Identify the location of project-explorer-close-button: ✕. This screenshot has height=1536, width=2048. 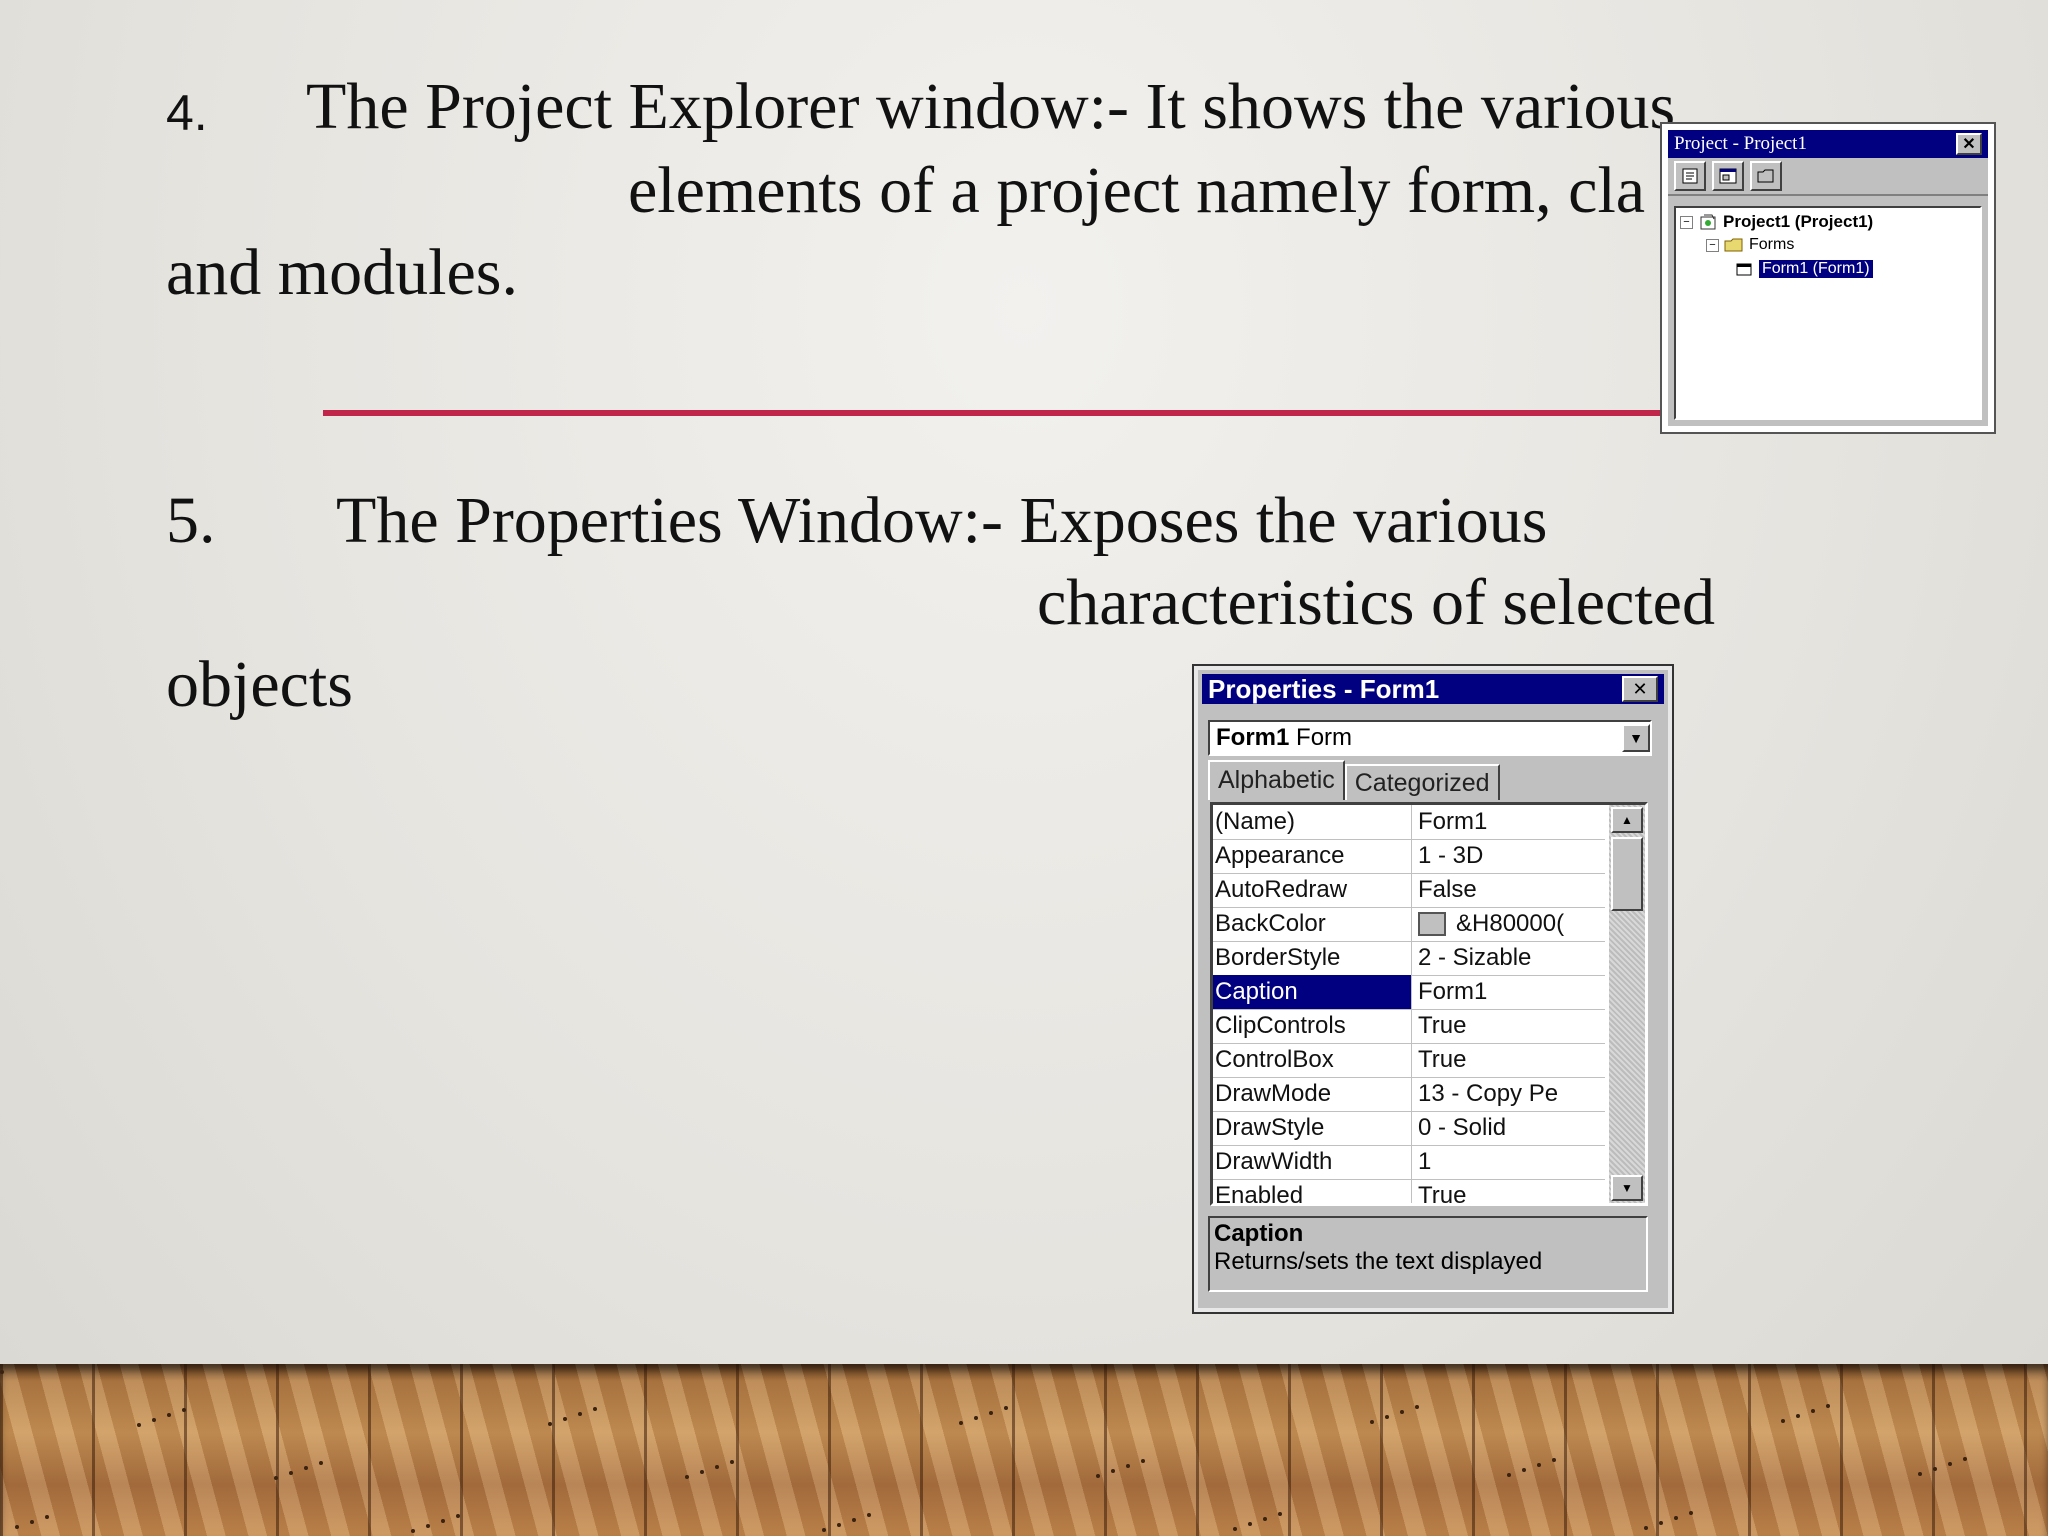
(1969, 144).